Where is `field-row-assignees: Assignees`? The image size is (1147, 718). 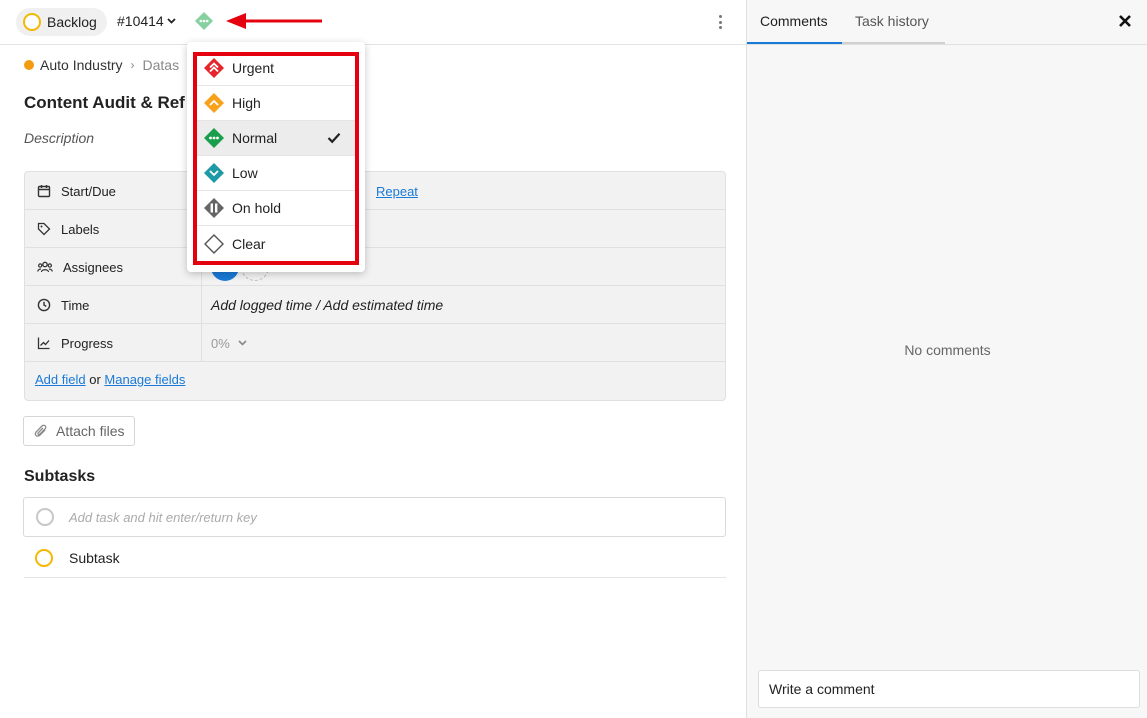 field-row-assignees: Assignees is located at coordinates (375, 267).